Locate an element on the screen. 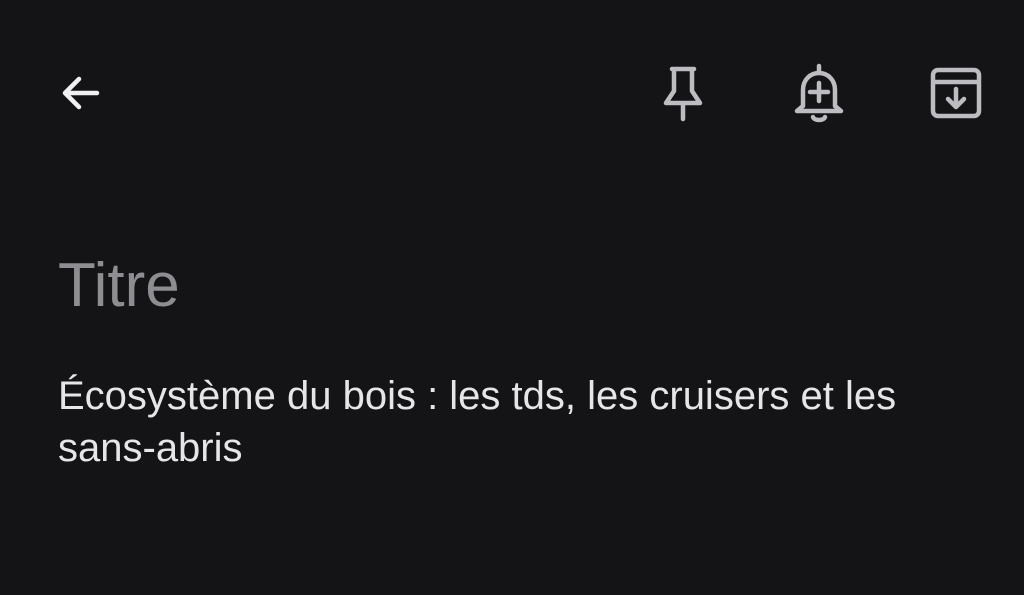 This screenshot has height=595, width=1024. archive-icon is located at coordinates (956, 93).